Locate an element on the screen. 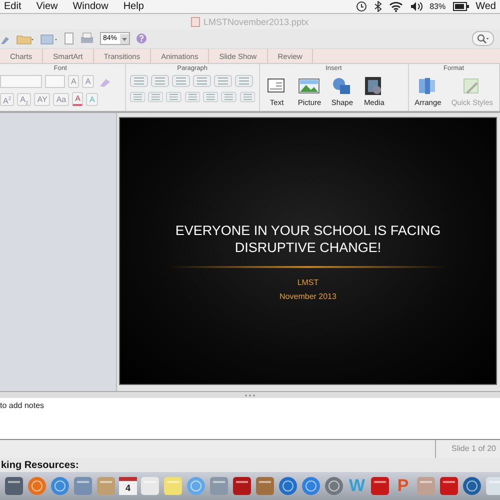 The width and height of the screenshot is (500, 500). slide-subtitle: November 2013 is located at coordinates (308, 297).